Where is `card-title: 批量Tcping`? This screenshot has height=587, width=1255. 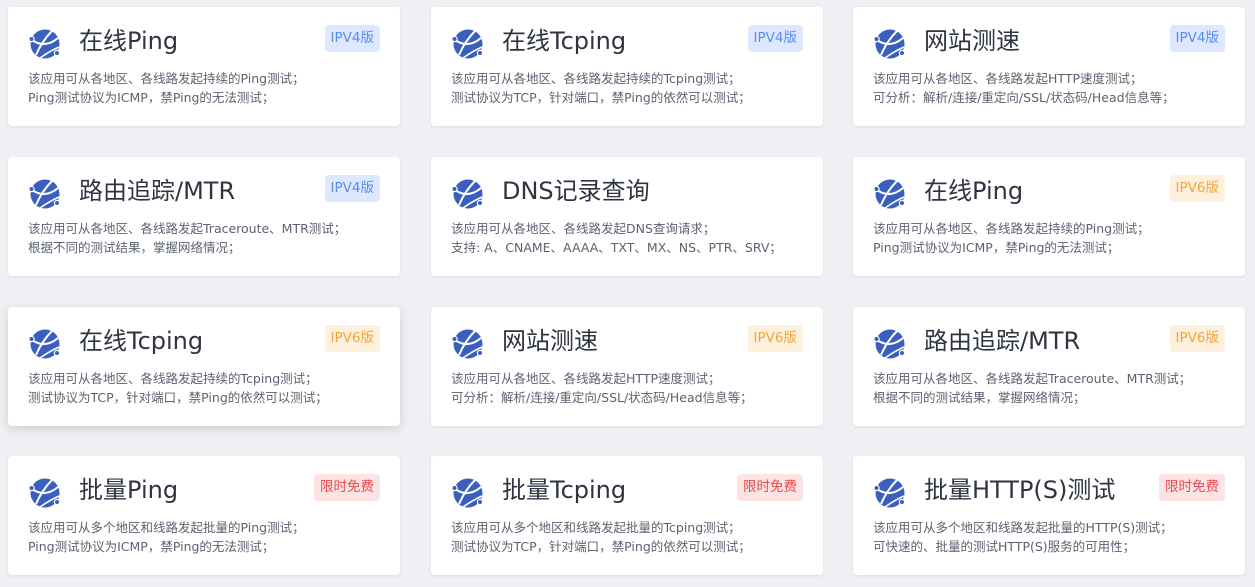
card-title: 批量Tcping is located at coordinates (564, 490).